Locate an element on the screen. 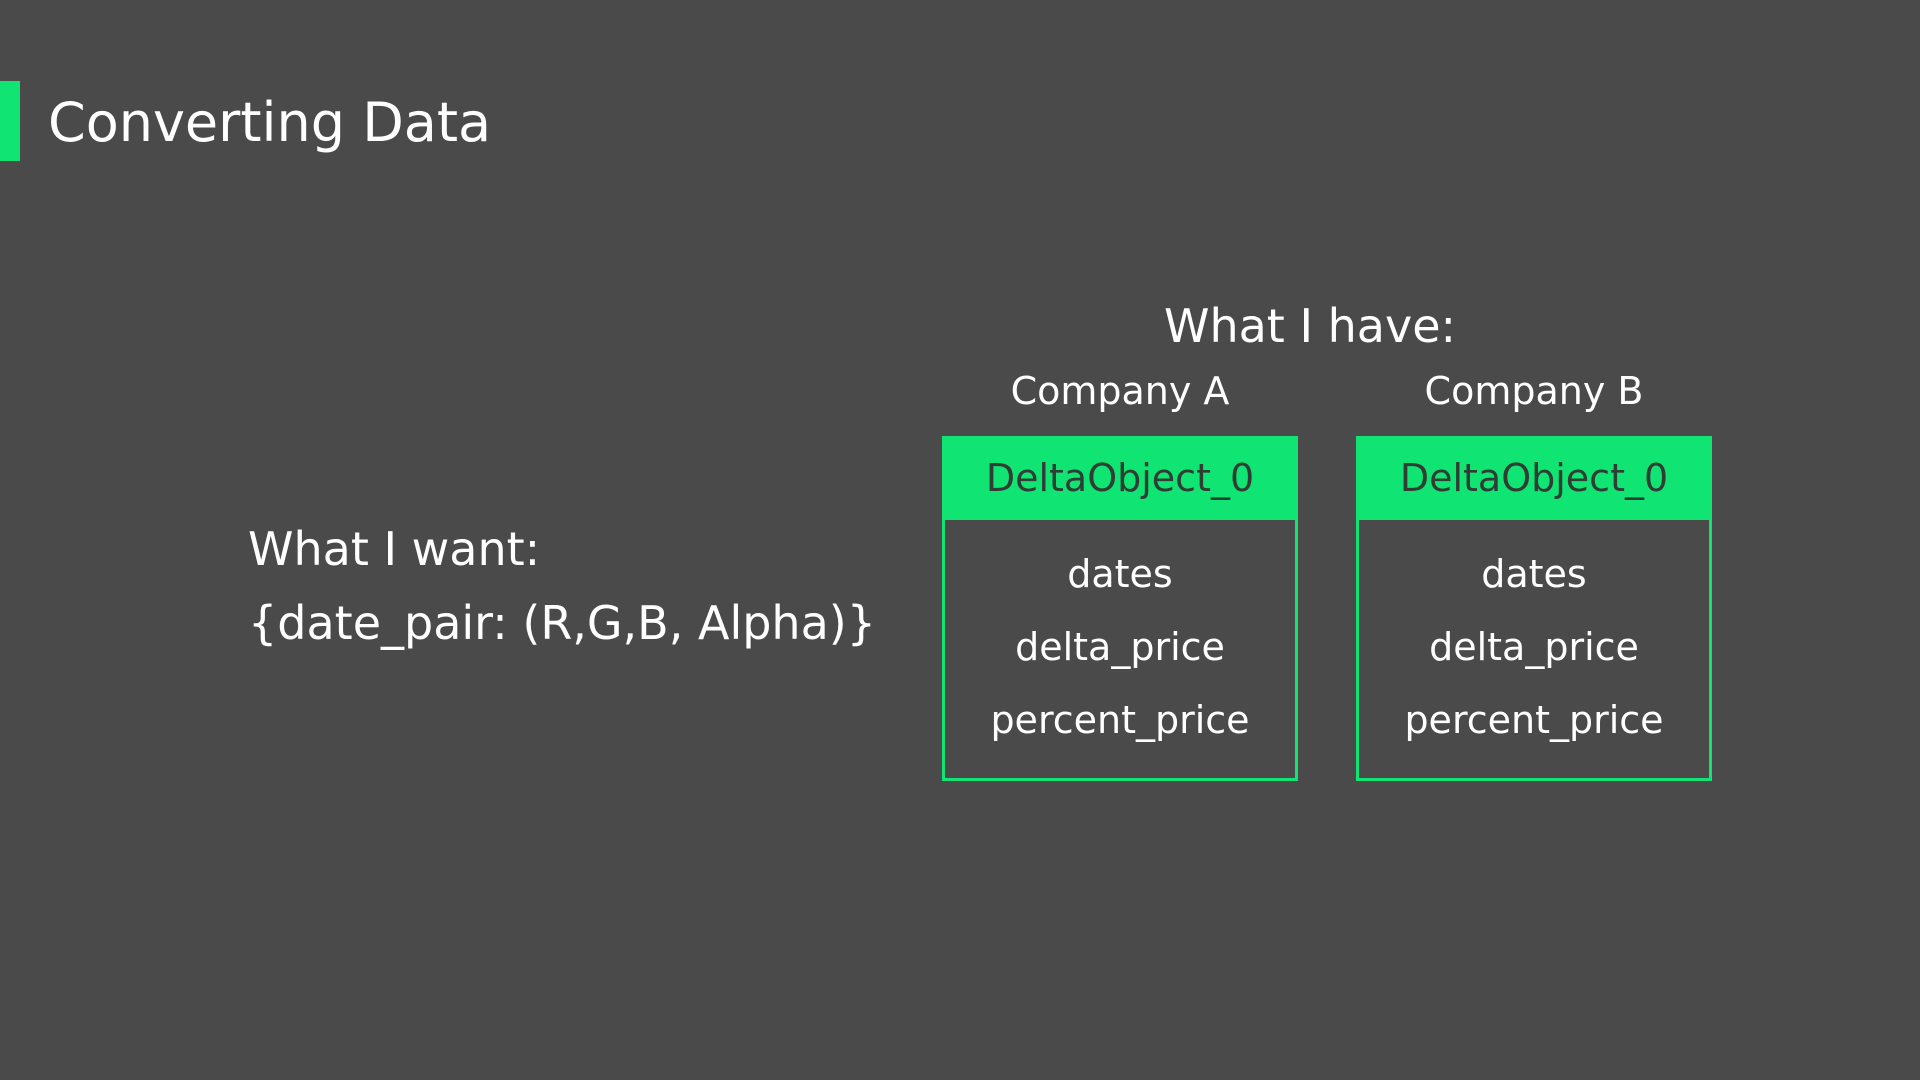 This screenshot has height=1080, width=1920. slide-title: Converting Data is located at coordinates (270, 122).